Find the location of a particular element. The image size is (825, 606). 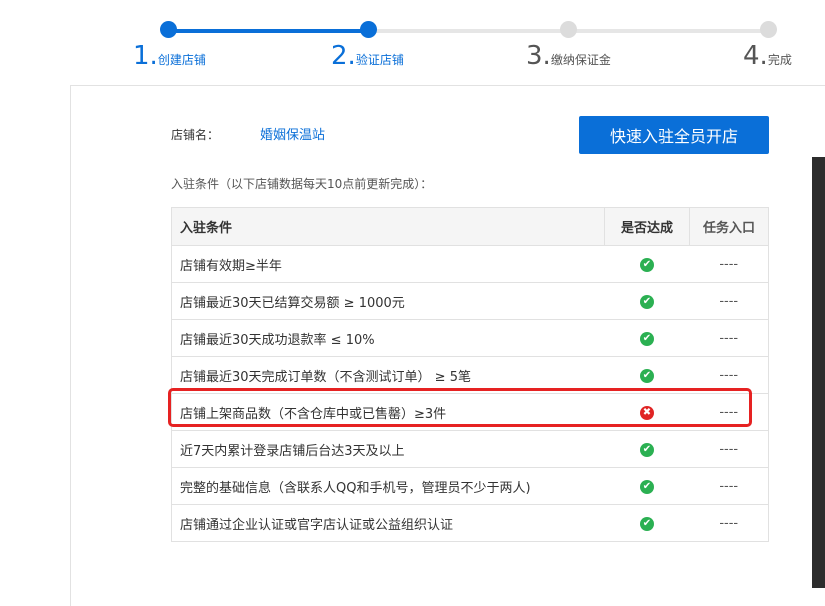

achieved-cell: ✖ is located at coordinates (647, 412).